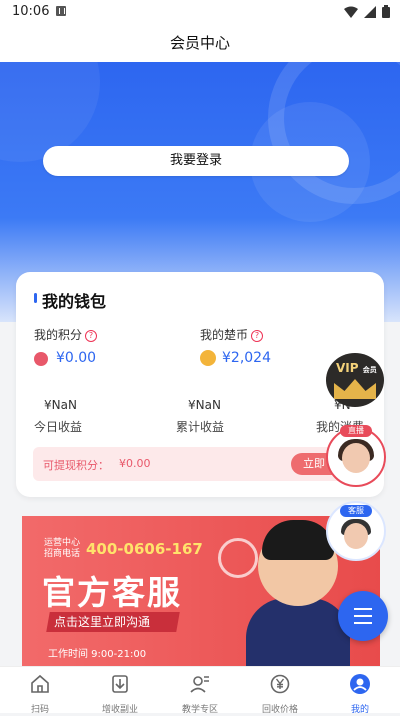  What do you see at coordinates (62, 543) in the screenshot?
I see `banner-small-line1: 运营中心` at bounding box center [62, 543].